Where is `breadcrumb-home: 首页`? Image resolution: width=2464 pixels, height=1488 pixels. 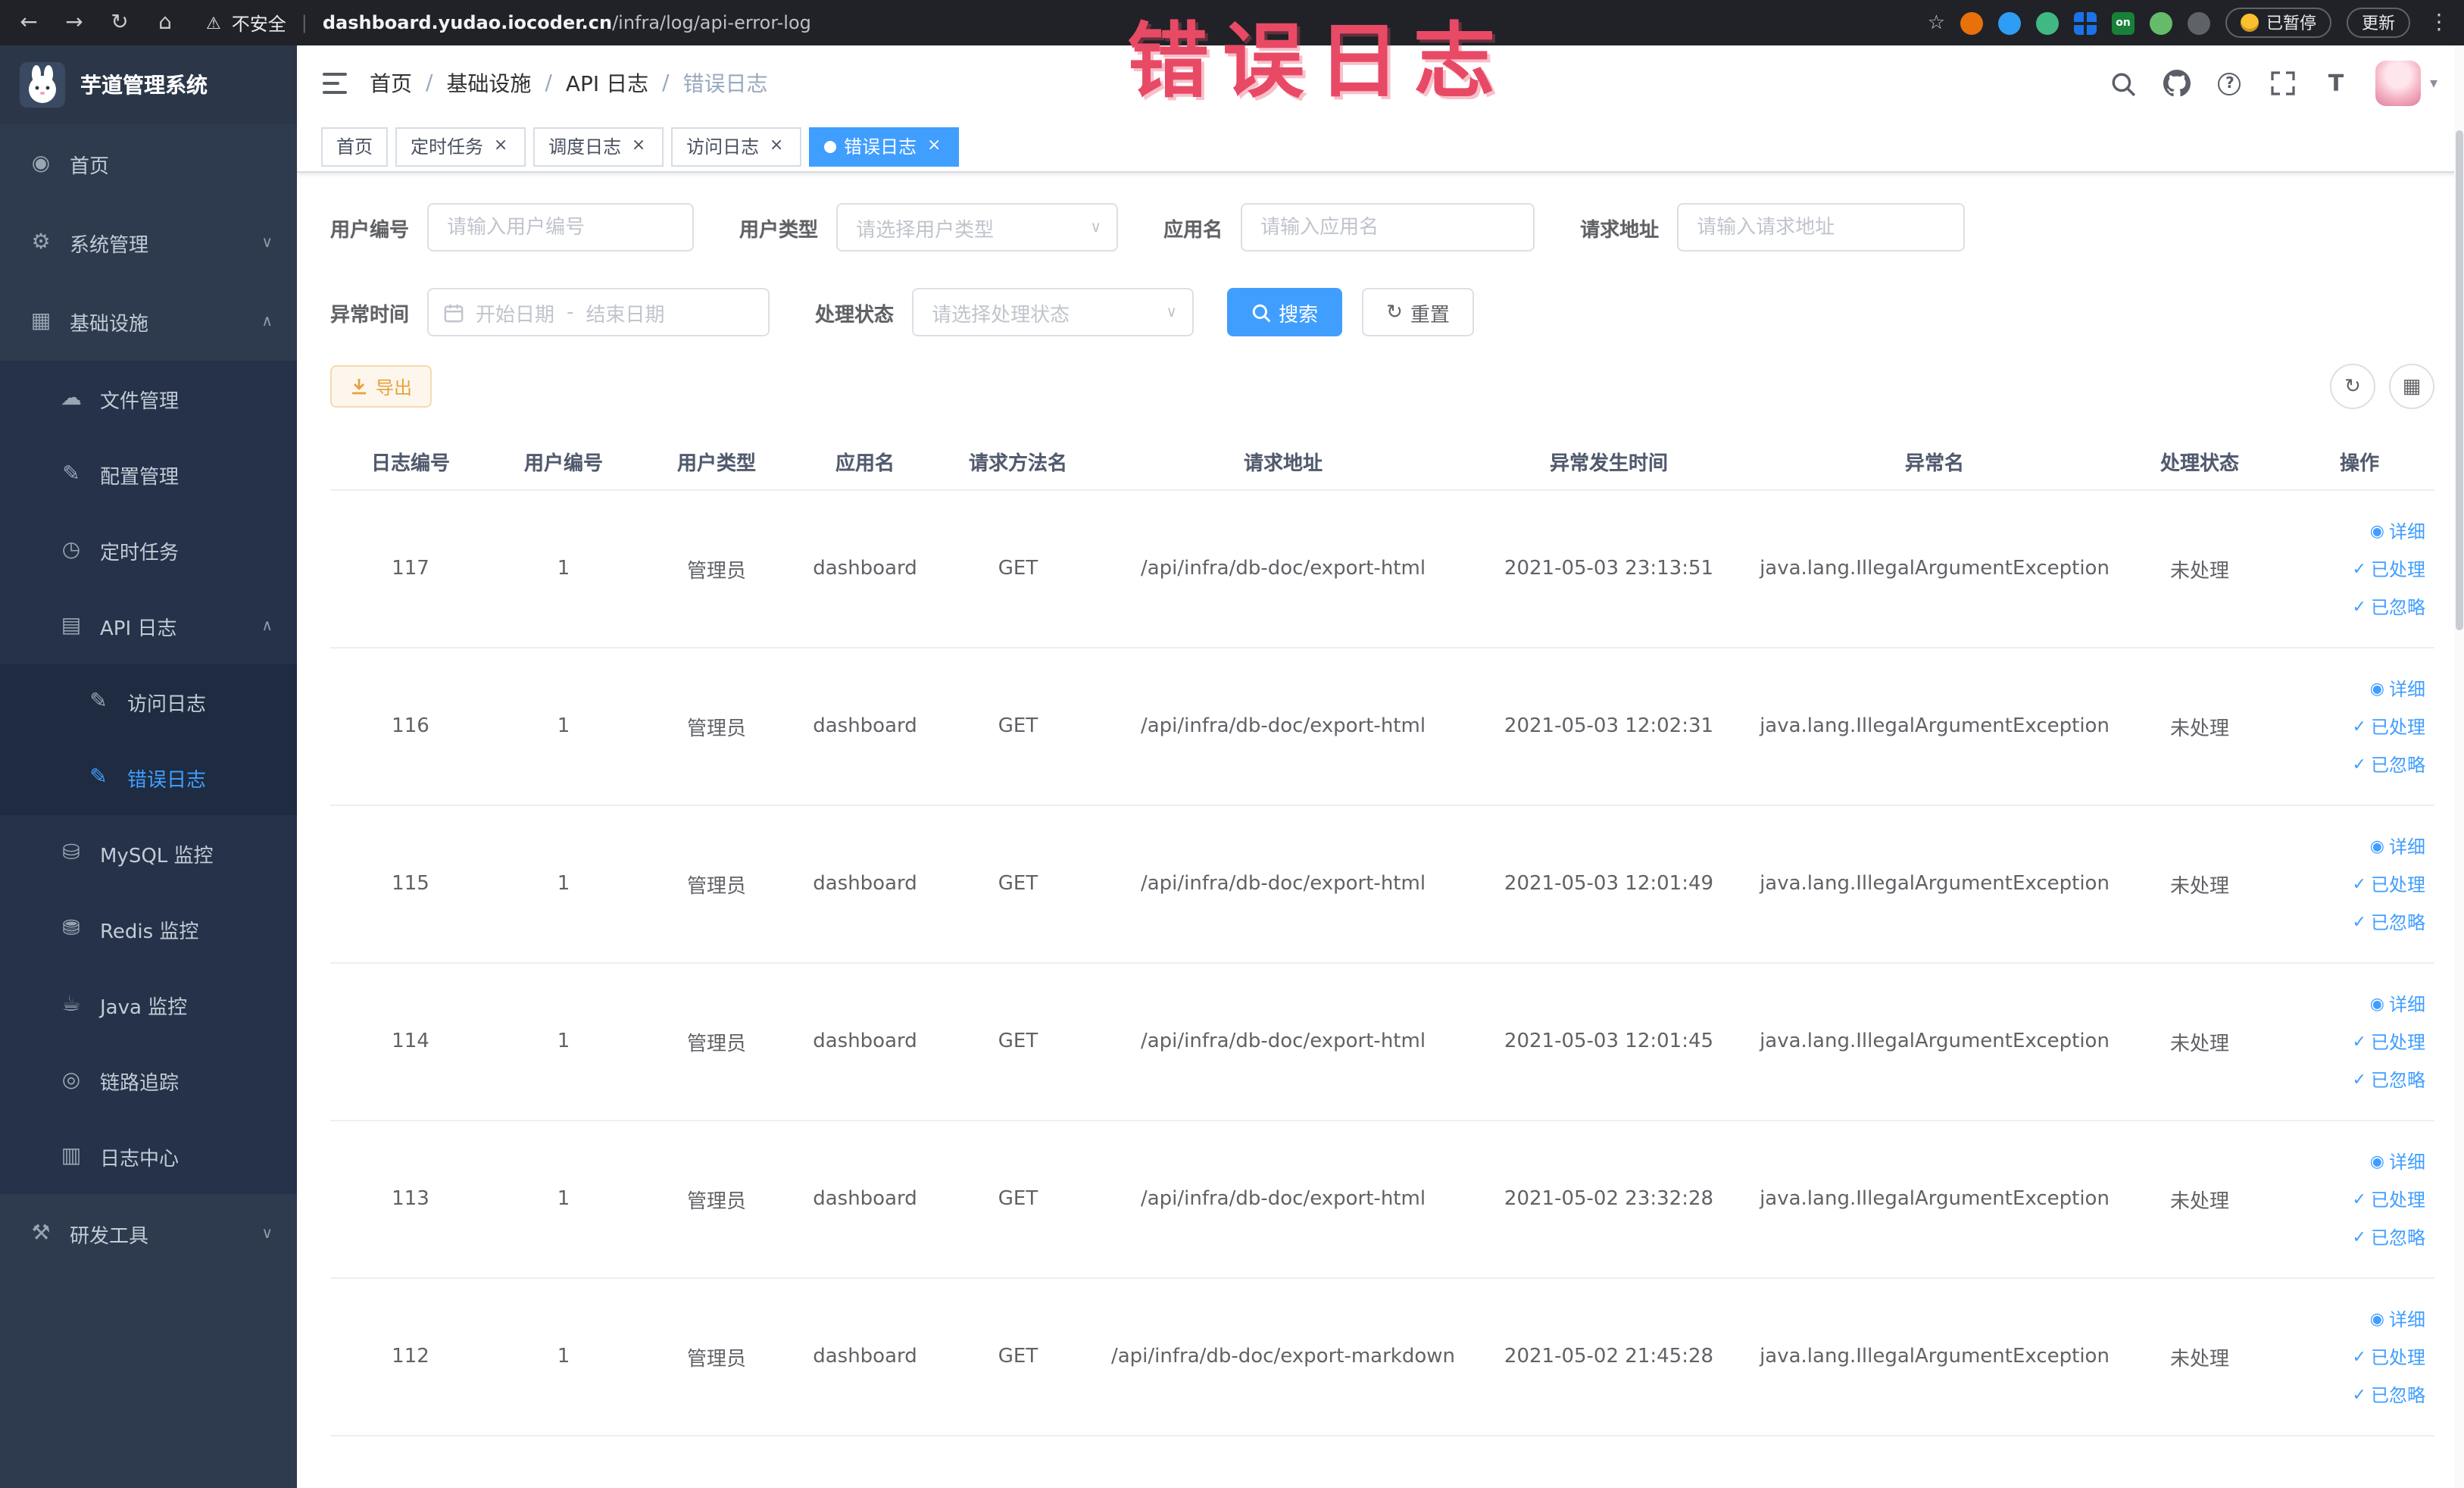 breadcrumb-home: 首页 is located at coordinates (391, 83).